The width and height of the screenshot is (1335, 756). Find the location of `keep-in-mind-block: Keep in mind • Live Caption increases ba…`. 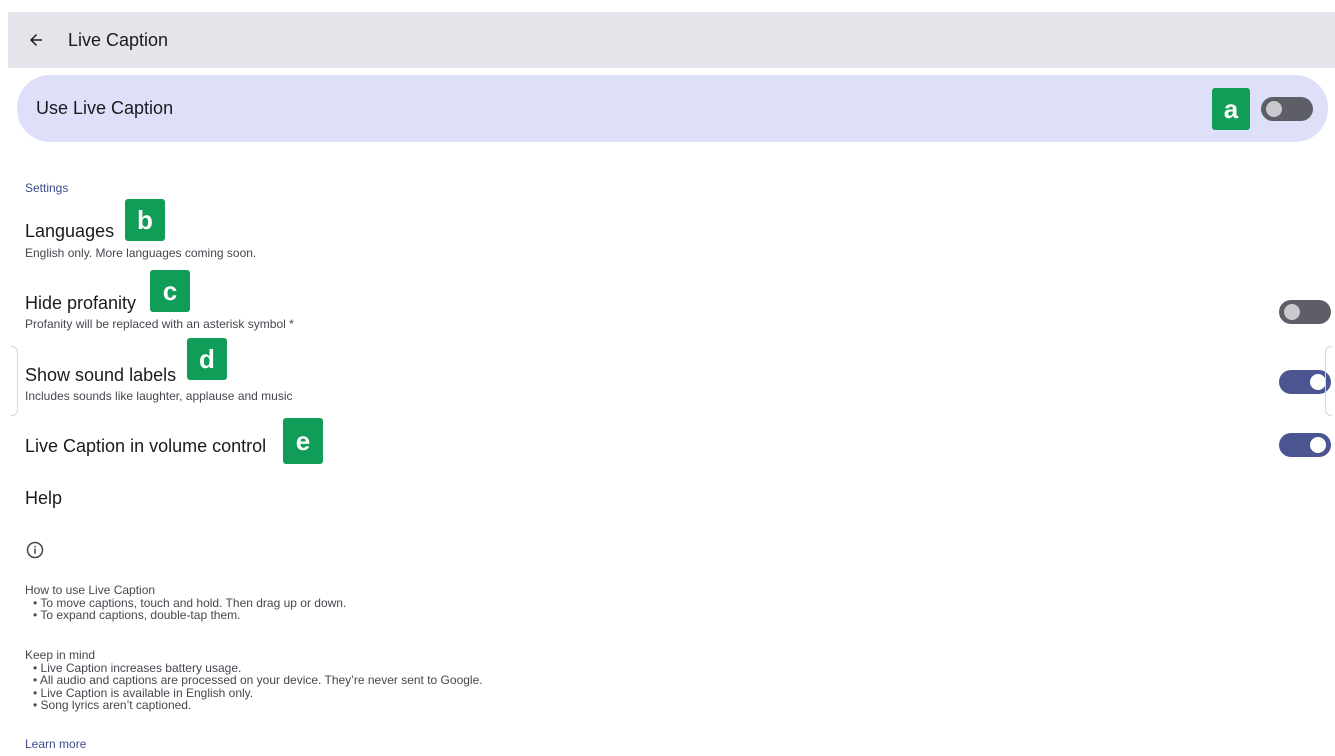

keep-in-mind-block: Keep in mind • Live Caption increases ba… is located at coordinates (254, 680).